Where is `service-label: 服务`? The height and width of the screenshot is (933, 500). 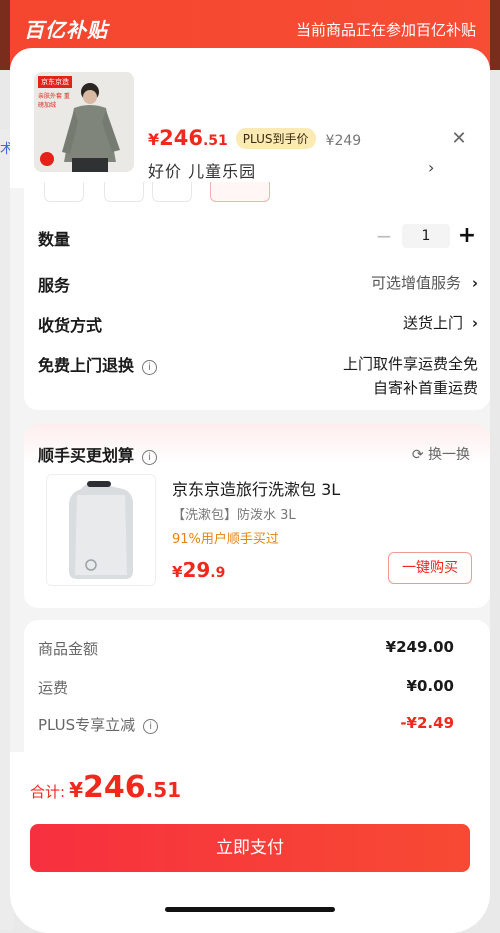
service-label: 服务 is located at coordinates (54, 285).